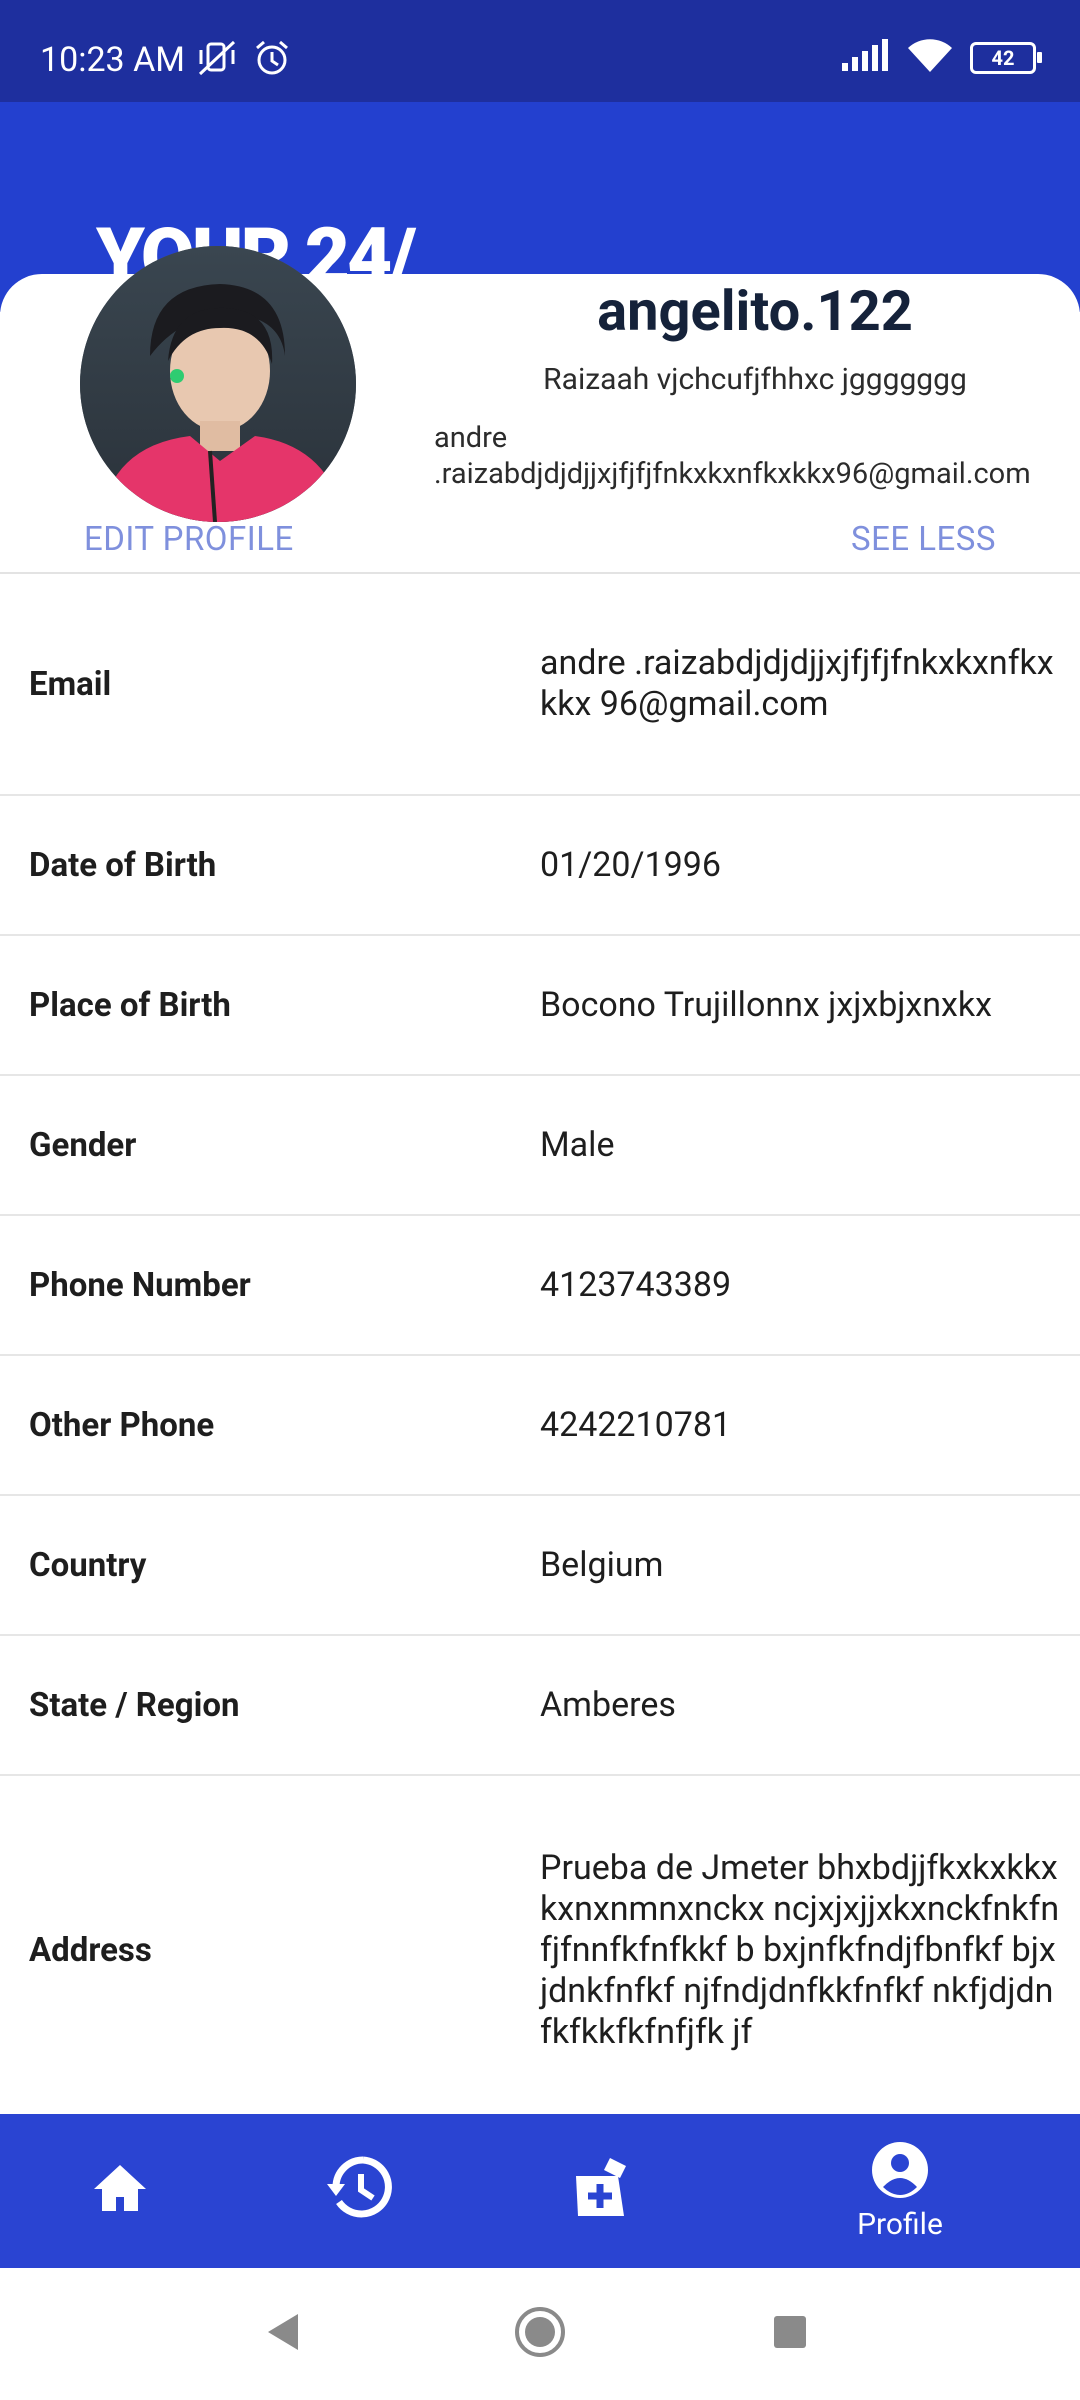 The width and height of the screenshot is (1080, 2400). What do you see at coordinates (272, 60) in the screenshot?
I see `alarm-icon` at bounding box center [272, 60].